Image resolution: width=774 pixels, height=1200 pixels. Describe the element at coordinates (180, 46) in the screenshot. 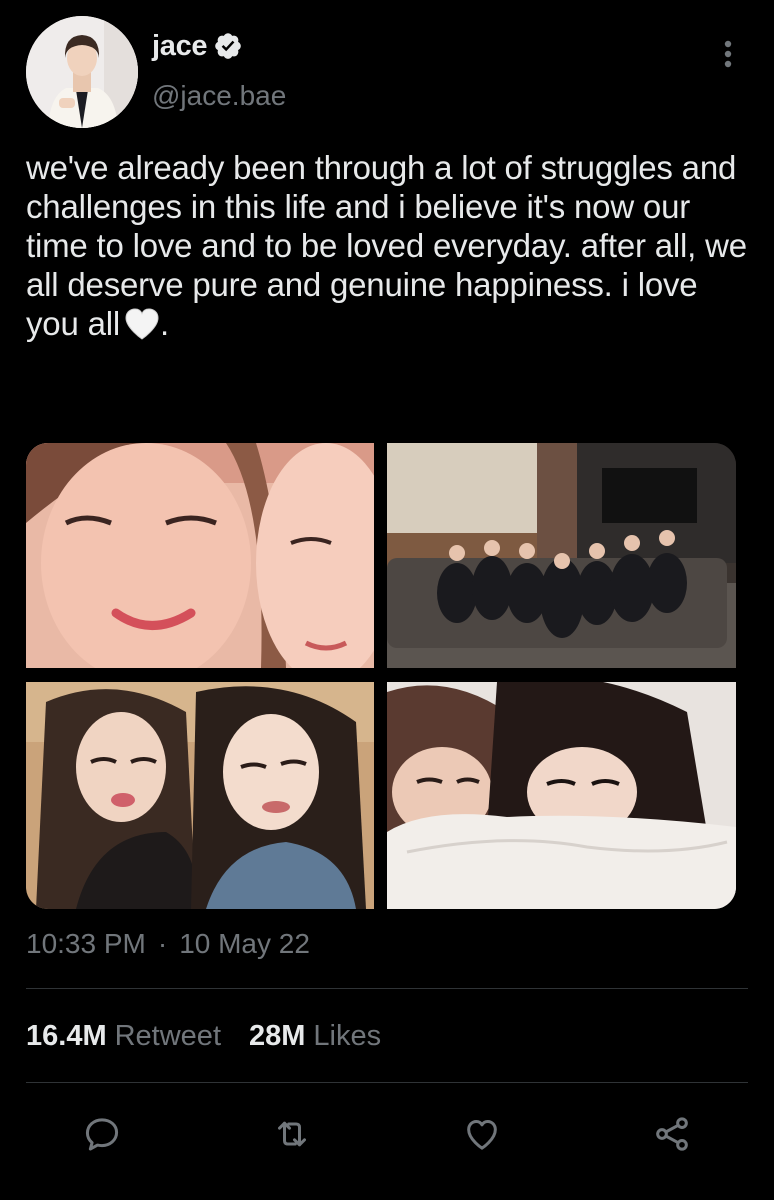

I see `display-name: jace` at that location.